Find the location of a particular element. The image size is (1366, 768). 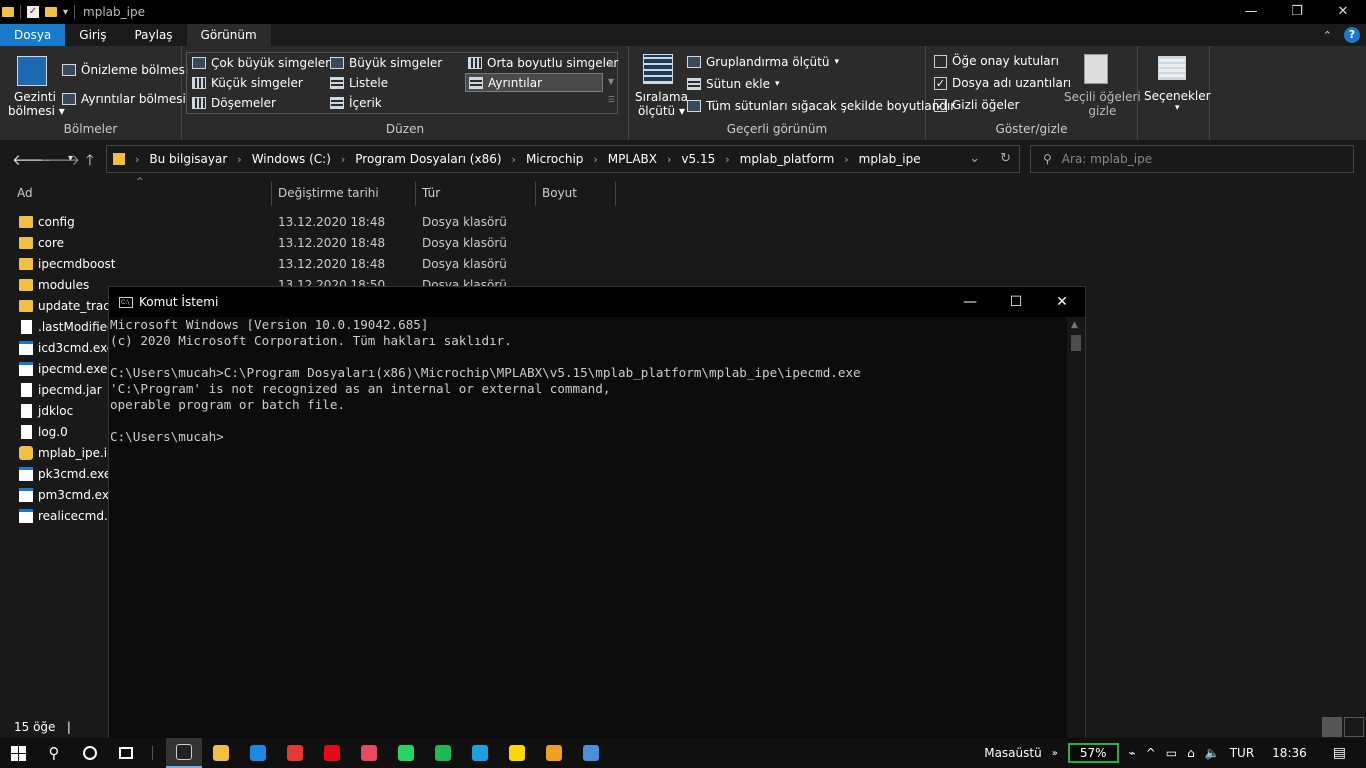

gallery-scroll: ▲ ▼ ☰ is located at coordinates (611, 82).